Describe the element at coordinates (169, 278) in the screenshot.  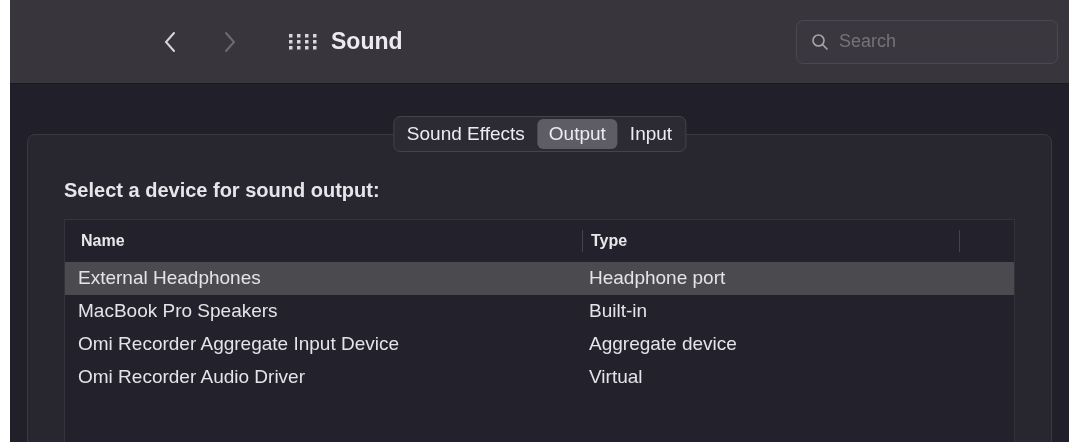
I see `device-name: External Headphones` at that location.